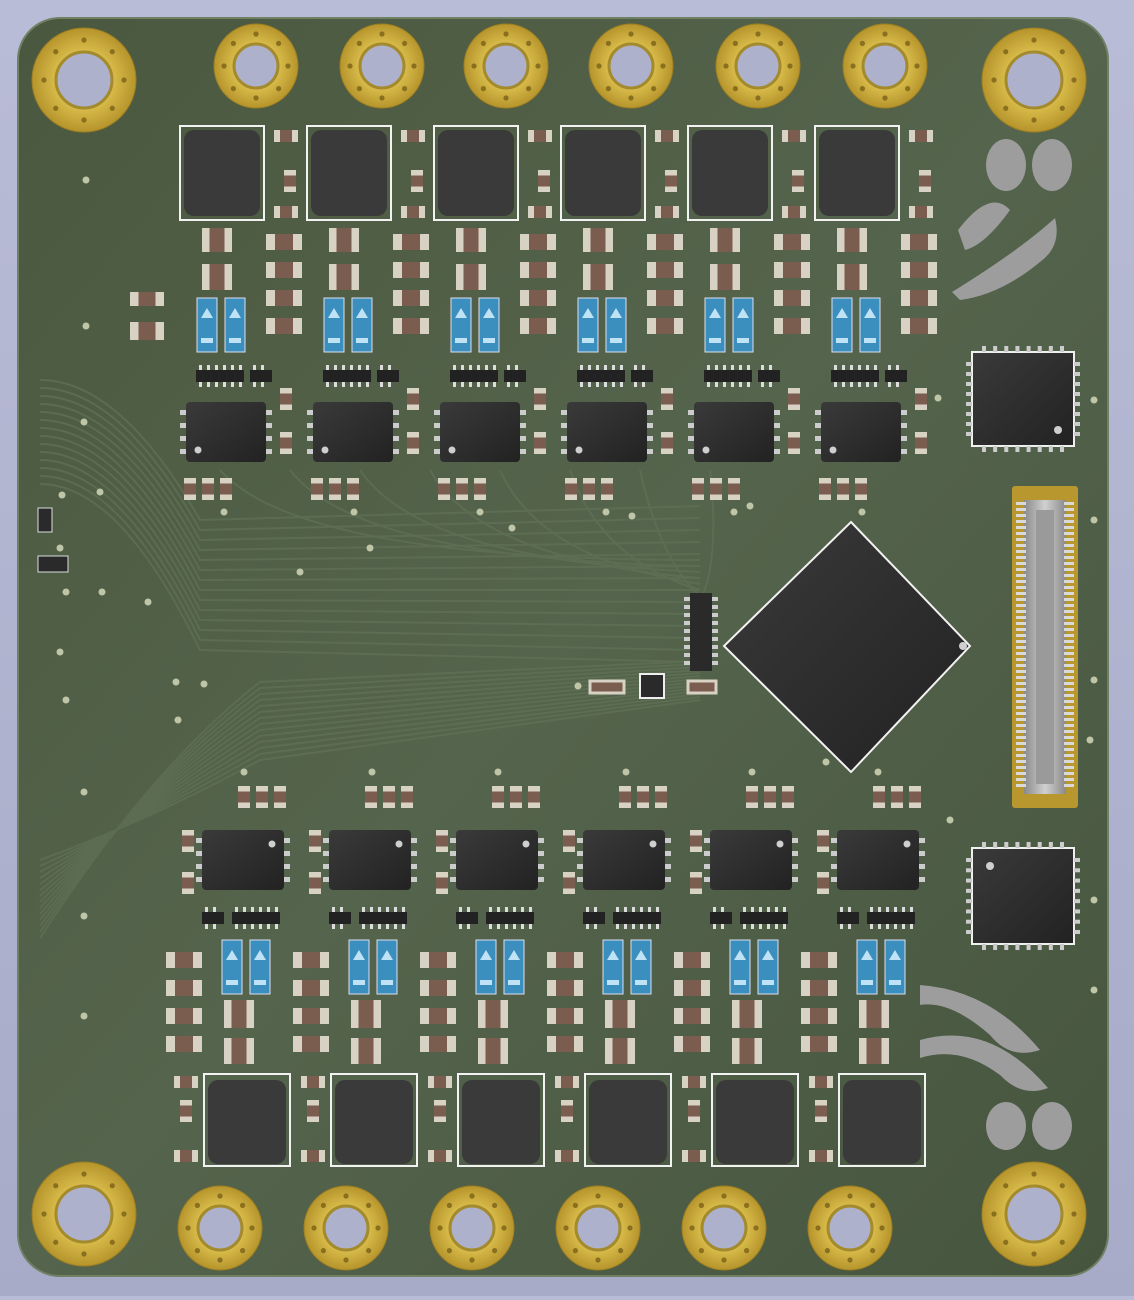  I want to click on qfn-chip-top, so click(1023, 399).